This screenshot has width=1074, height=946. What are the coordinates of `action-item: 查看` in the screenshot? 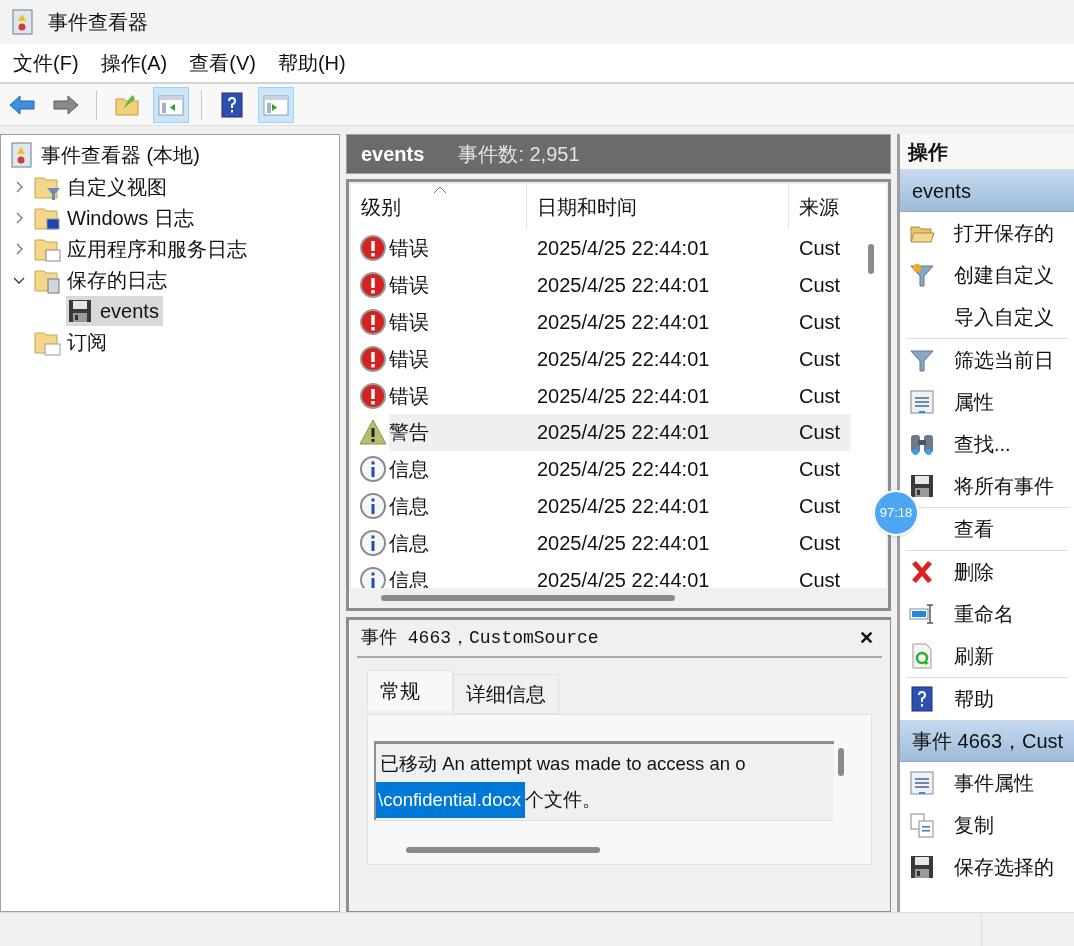 It's located at (974, 529).